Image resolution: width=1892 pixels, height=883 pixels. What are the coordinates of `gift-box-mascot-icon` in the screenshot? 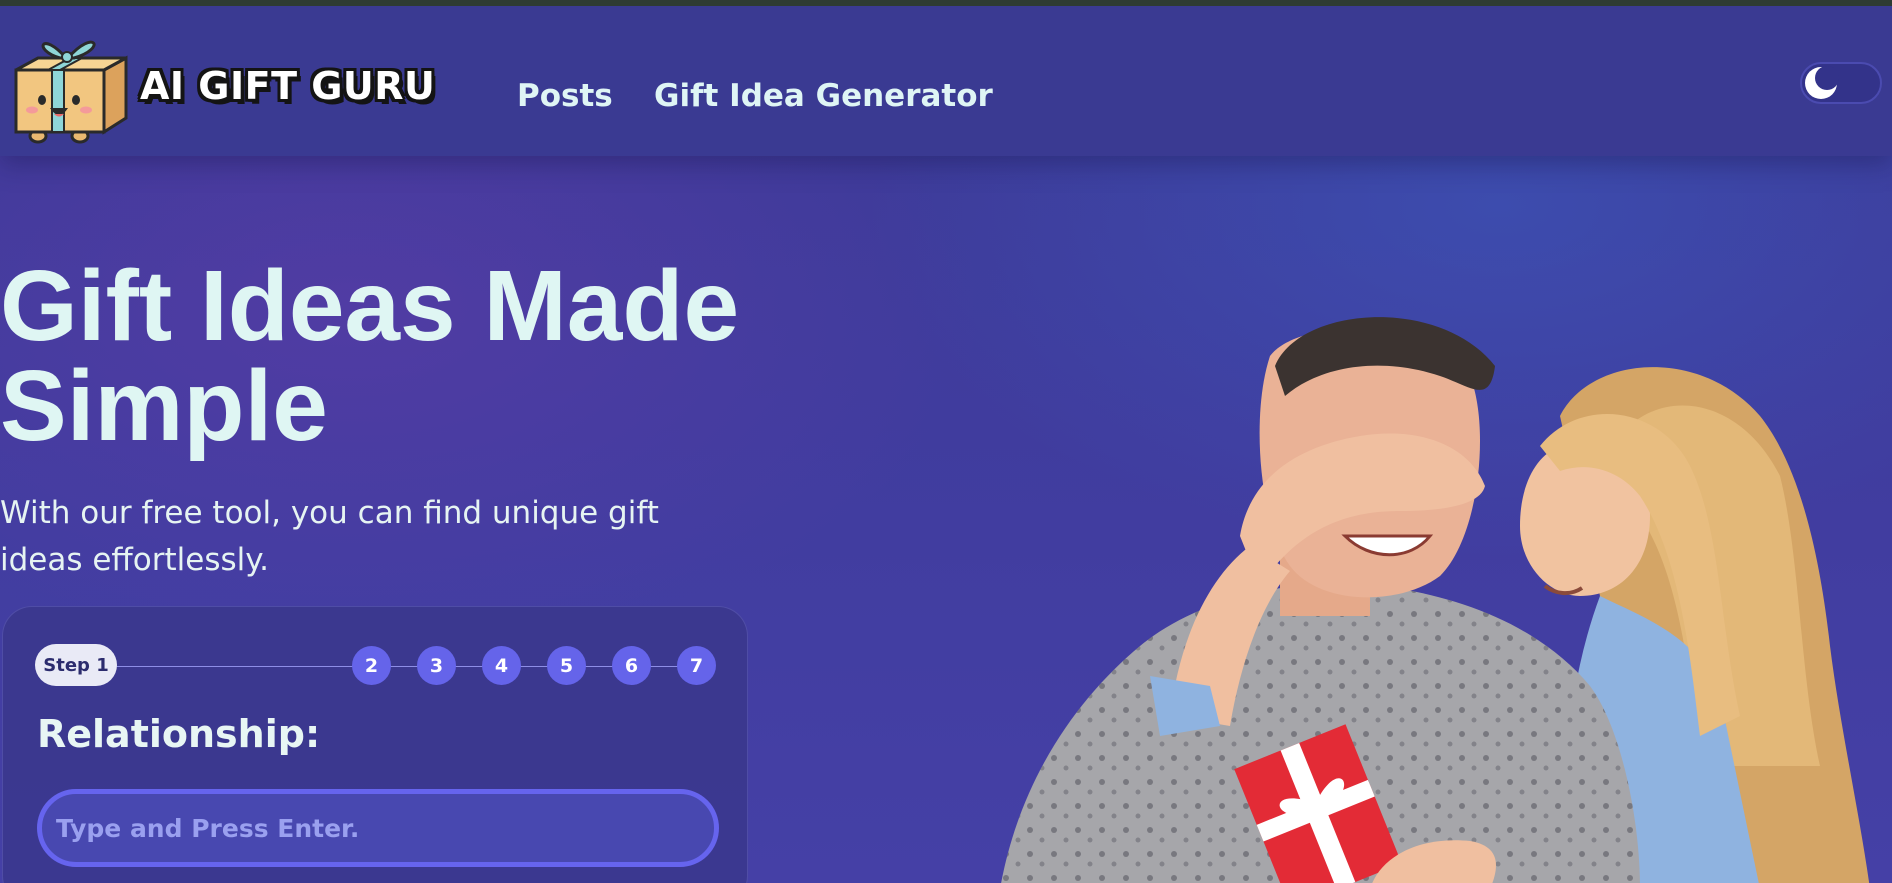 It's located at (71, 82).